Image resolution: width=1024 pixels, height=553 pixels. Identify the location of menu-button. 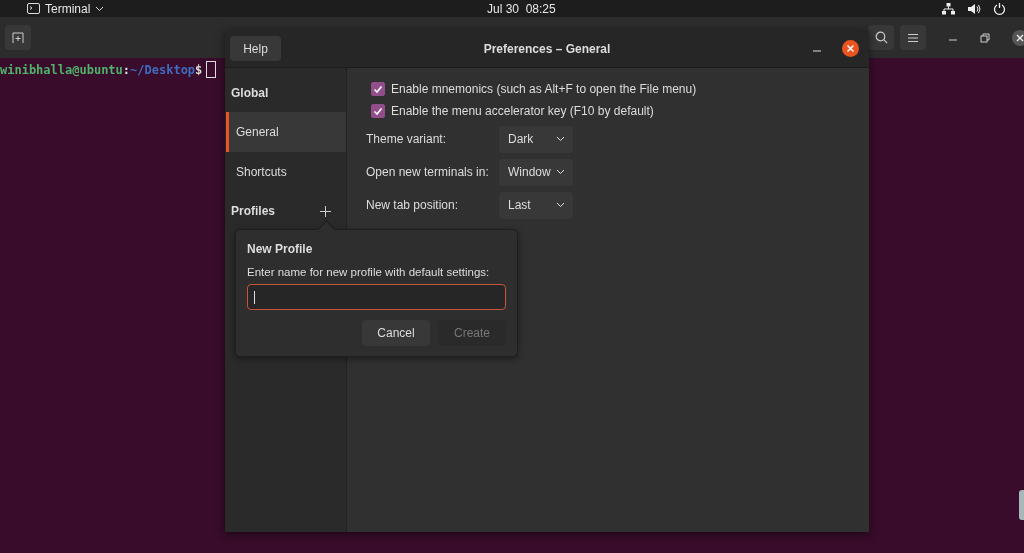
(913, 37).